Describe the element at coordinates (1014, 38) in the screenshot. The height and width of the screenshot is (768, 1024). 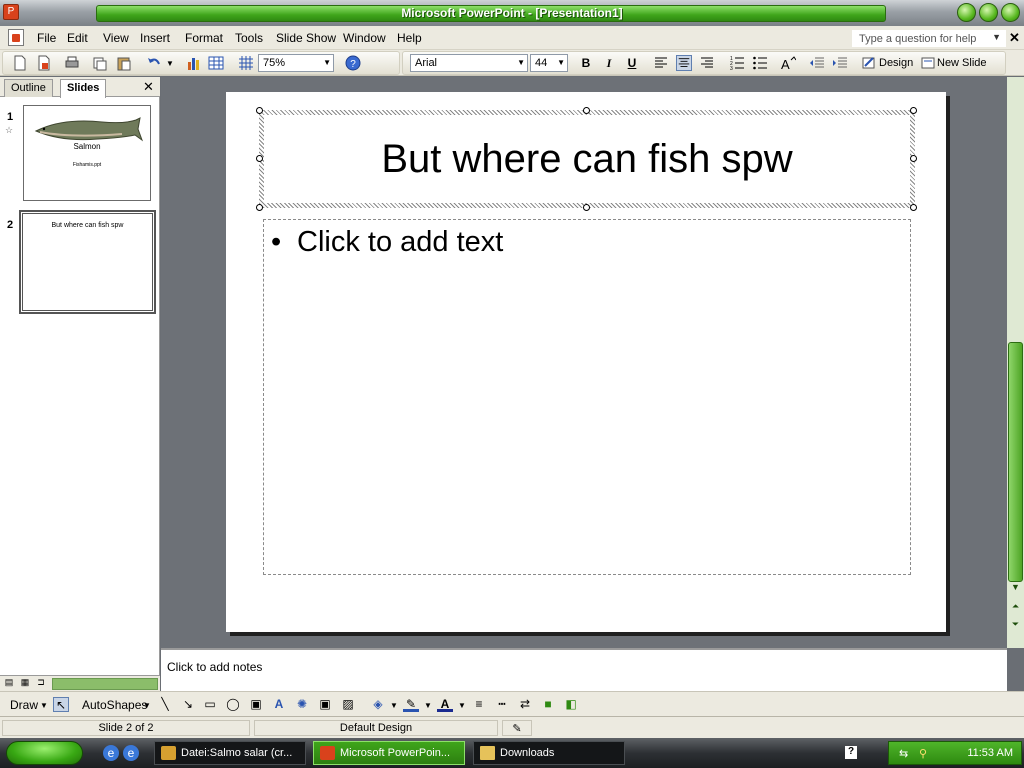
I see `close-document-icon: ✕` at that location.